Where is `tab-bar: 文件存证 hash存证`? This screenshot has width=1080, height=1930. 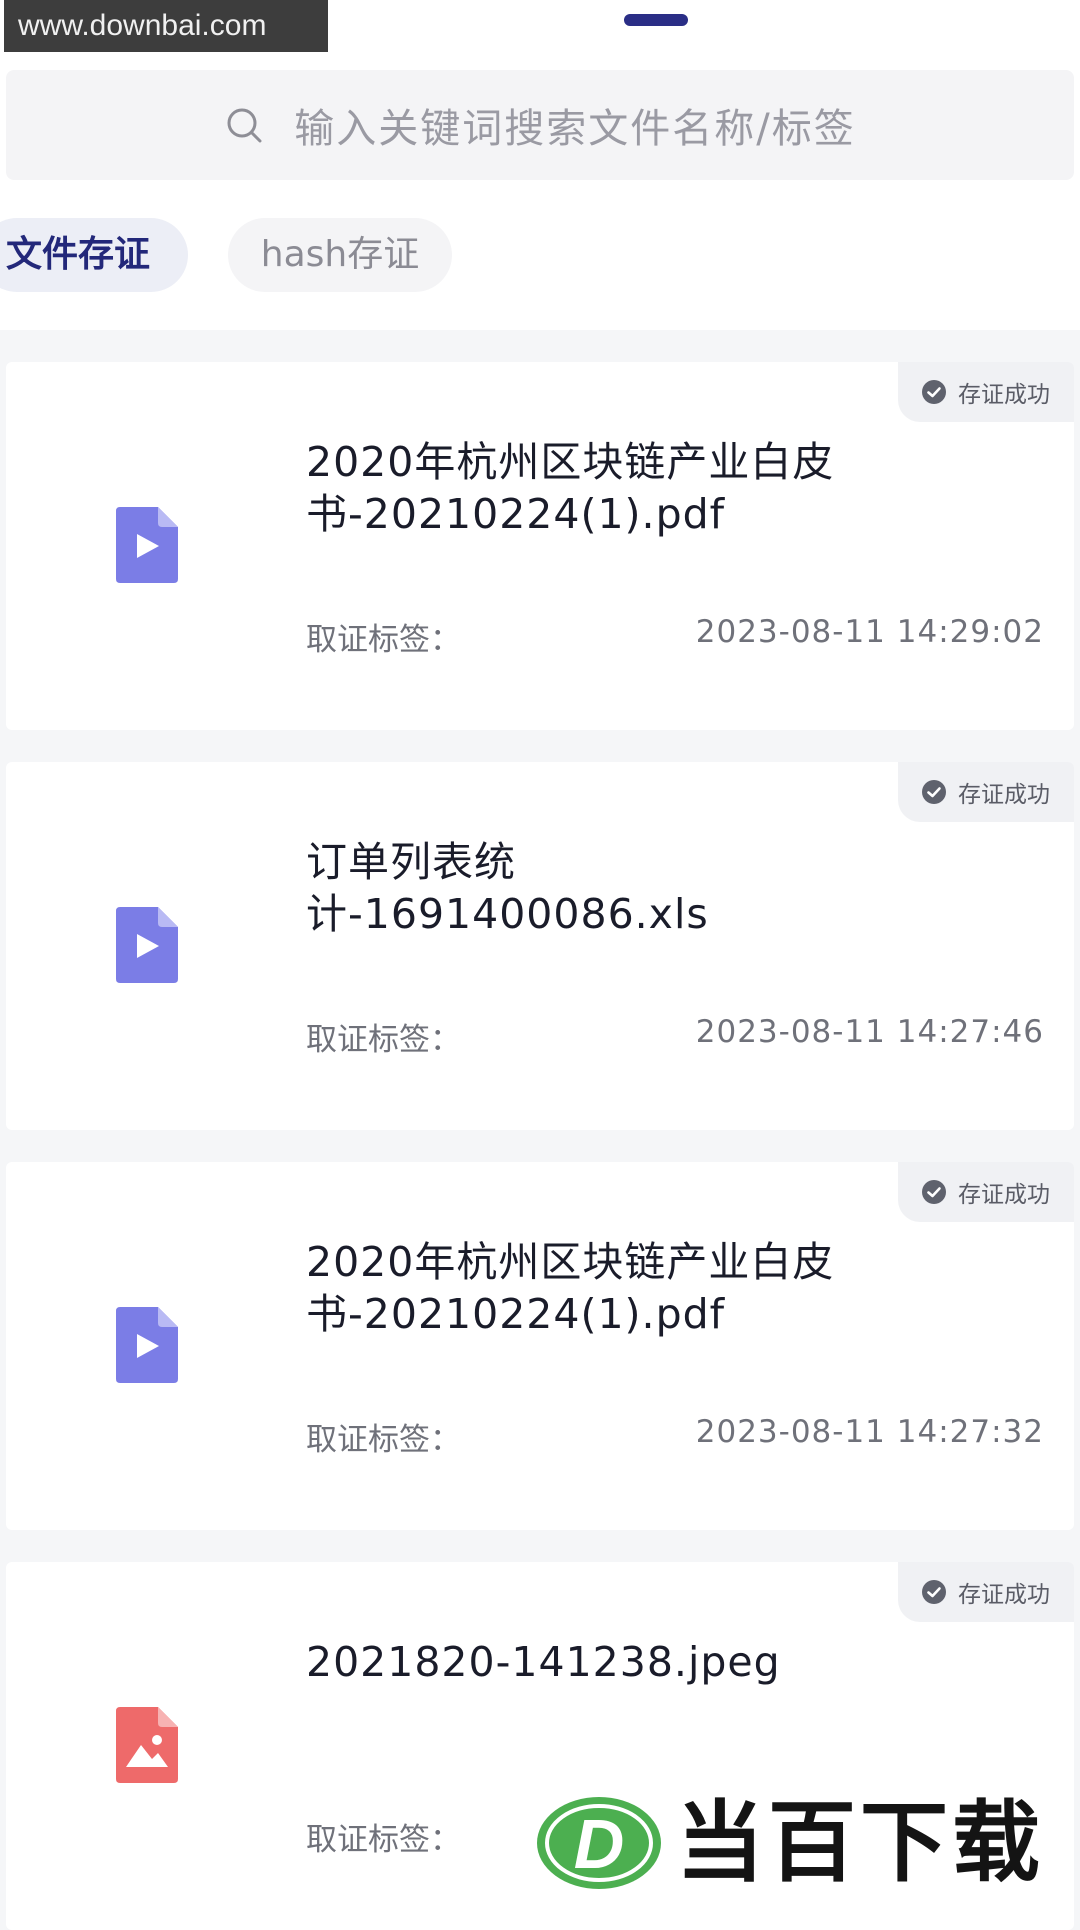 tab-bar: 文件存证 hash存证 is located at coordinates (540, 255).